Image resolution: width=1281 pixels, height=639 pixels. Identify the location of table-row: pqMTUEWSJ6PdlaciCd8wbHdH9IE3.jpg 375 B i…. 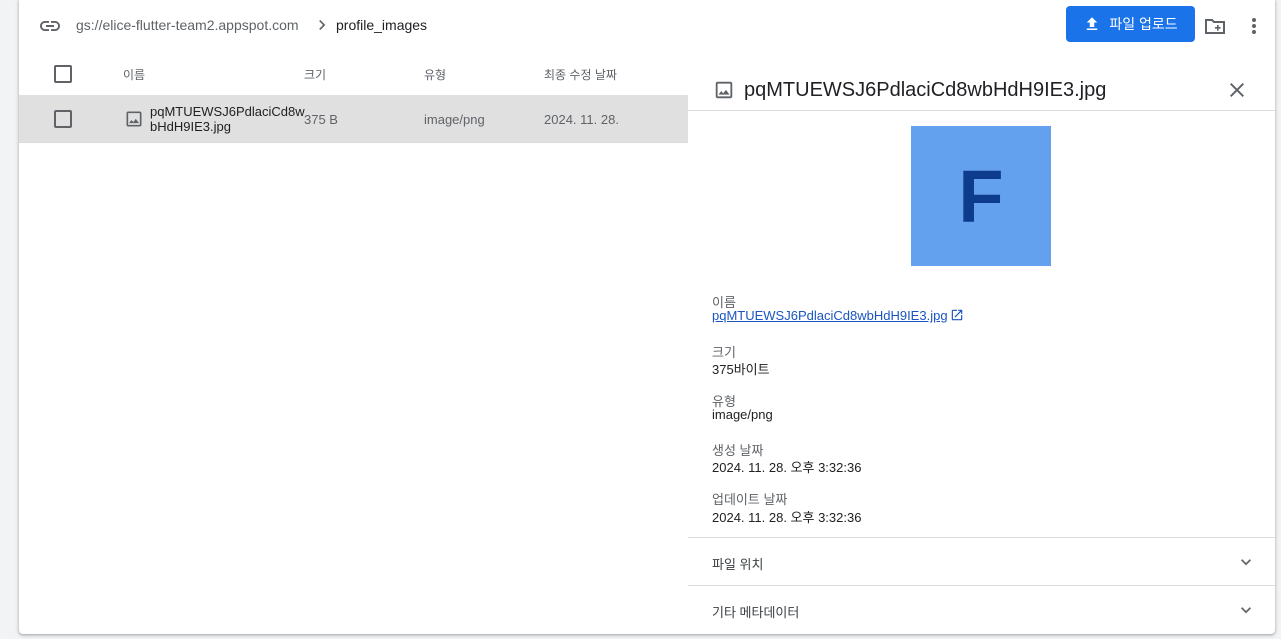
(353, 119).